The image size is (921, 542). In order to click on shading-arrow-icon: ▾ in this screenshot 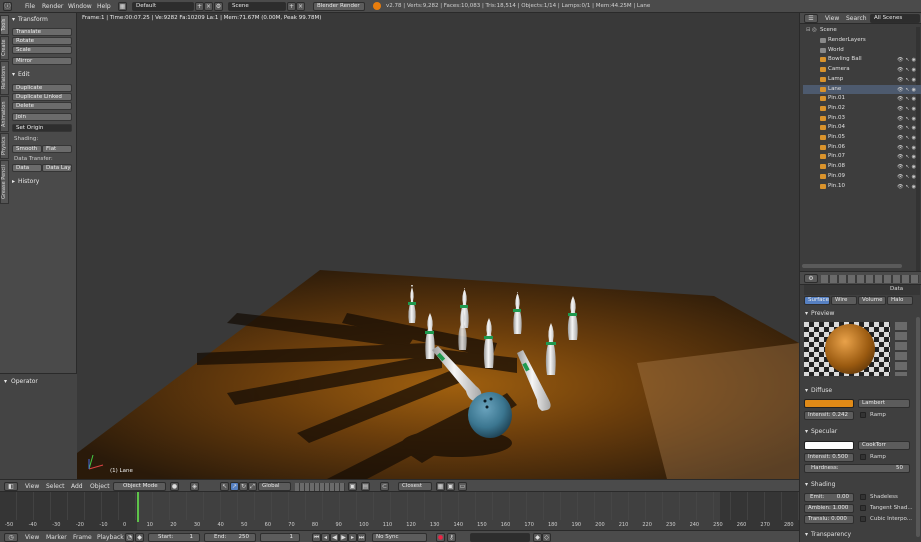, I will do `click(806, 484)`.